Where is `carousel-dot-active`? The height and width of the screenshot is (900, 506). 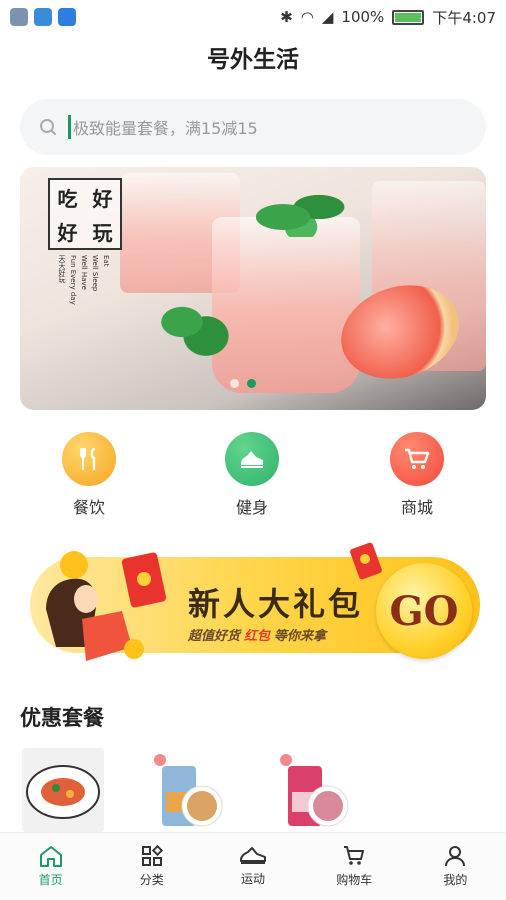
carousel-dot-active is located at coordinates (251, 383).